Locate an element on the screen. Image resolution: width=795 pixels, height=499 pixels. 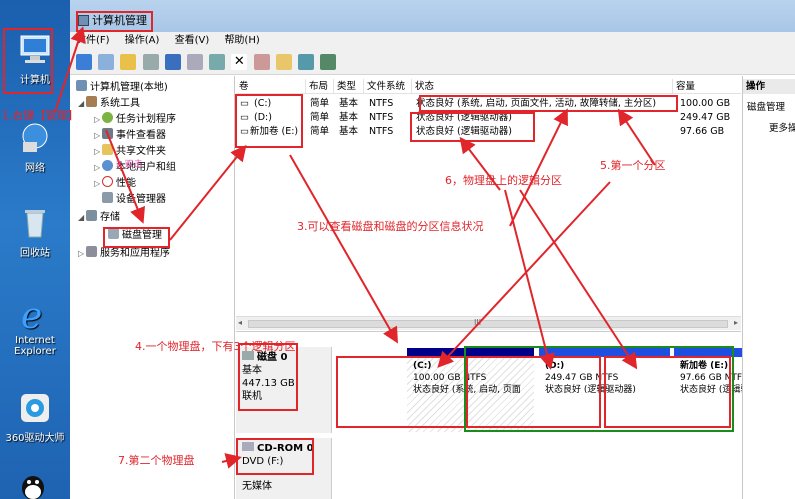
arrow-step2 is located at coordinates (125, 176).